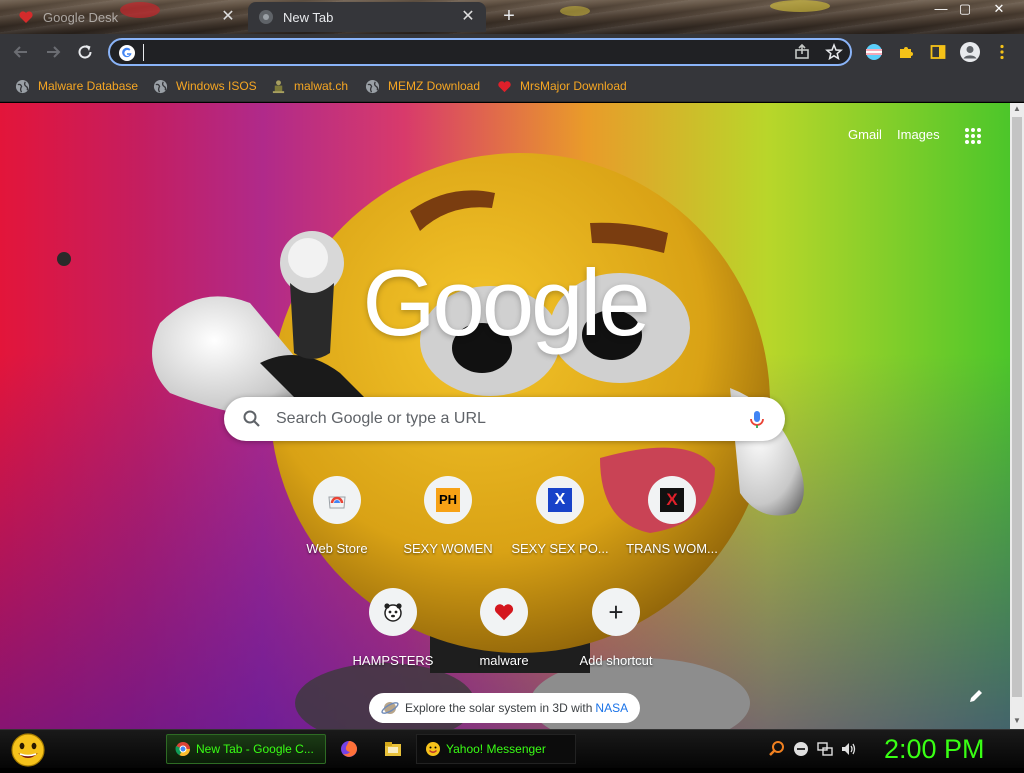 Image resolution: width=1024 pixels, height=773 pixels. I want to click on maximize-button: ▢, so click(965, 9).